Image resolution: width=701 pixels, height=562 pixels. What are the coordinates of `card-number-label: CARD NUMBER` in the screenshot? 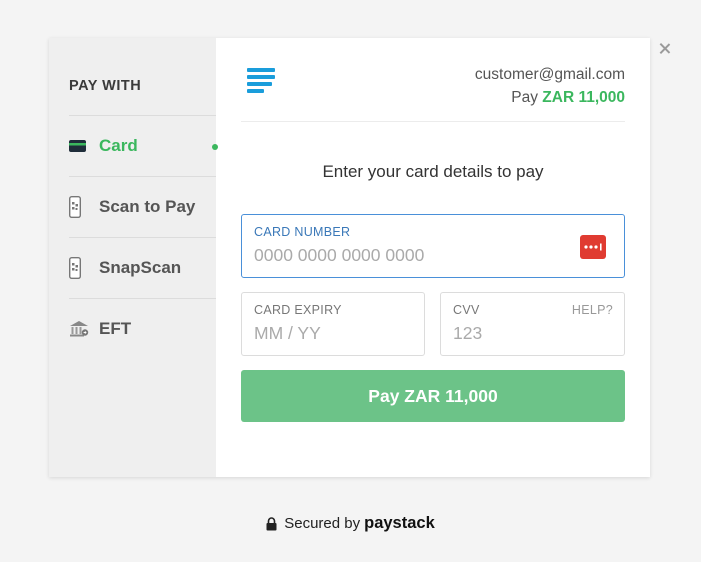 It's located at (302, 232).